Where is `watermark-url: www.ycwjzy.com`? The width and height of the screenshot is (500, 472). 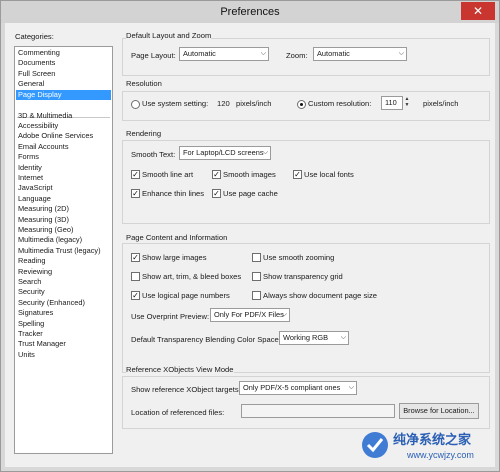
watermark-url: www.ycwjzy.com is located at coordinates (440, 455).